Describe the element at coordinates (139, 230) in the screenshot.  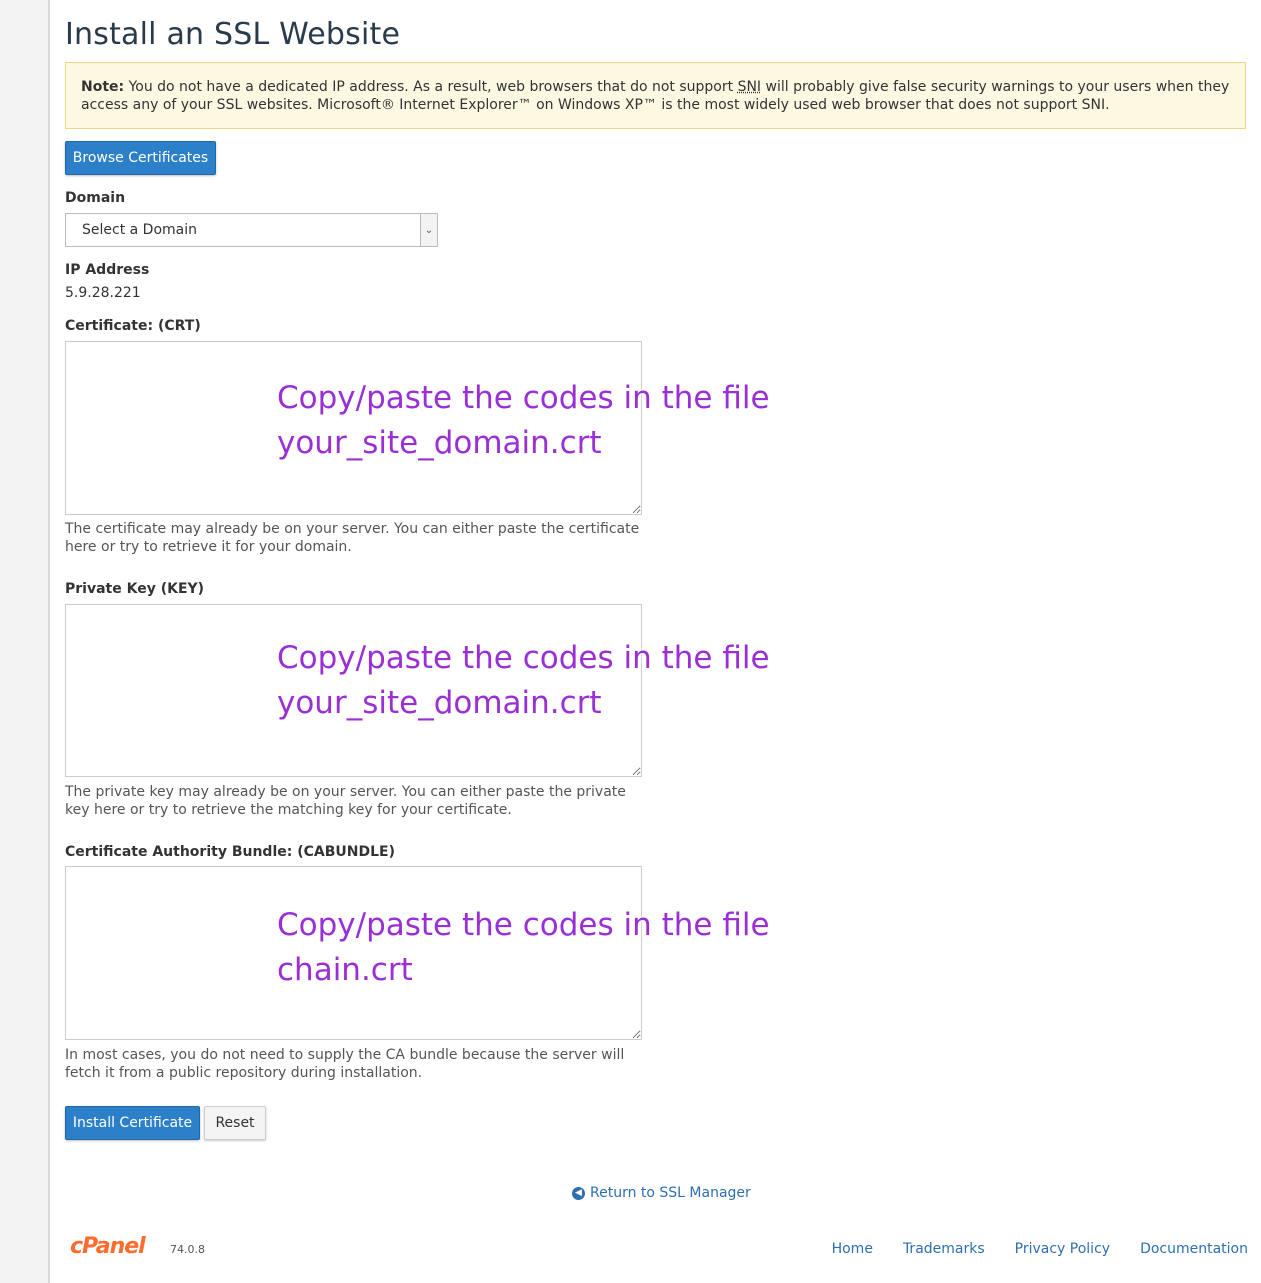
I see `domain-select-value: Select a Domain` at that location.